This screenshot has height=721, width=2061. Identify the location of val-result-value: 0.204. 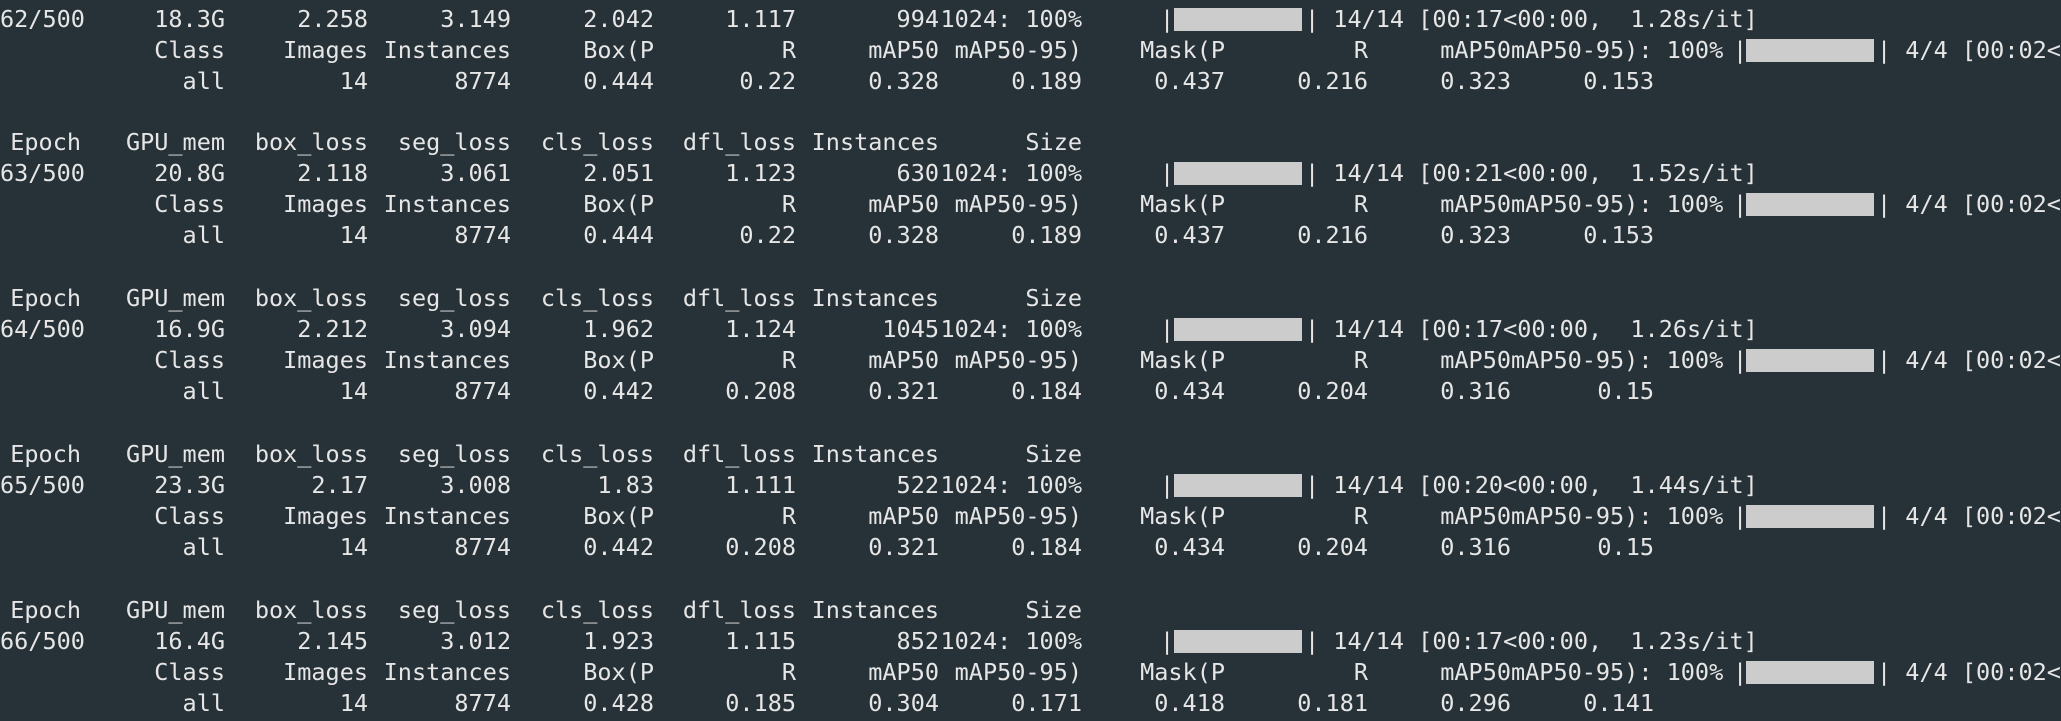
(1332, 547).